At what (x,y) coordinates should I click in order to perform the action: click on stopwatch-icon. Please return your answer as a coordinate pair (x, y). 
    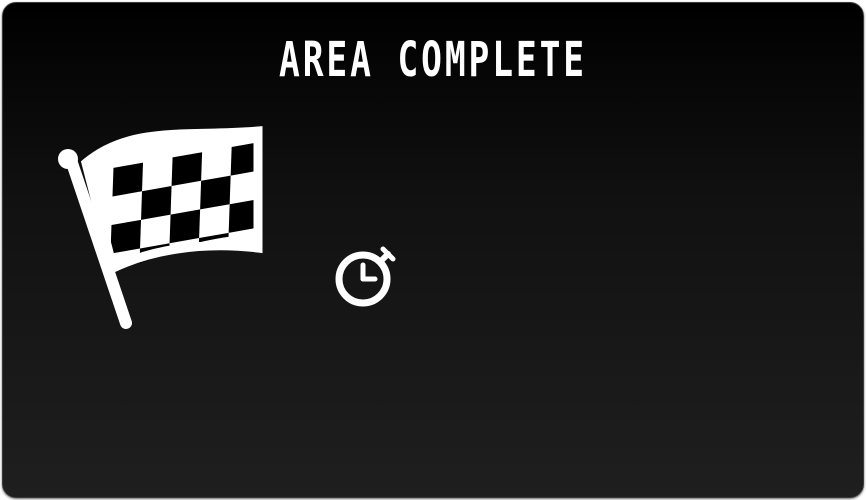
    Looking at the image, I should click on (365, 276).